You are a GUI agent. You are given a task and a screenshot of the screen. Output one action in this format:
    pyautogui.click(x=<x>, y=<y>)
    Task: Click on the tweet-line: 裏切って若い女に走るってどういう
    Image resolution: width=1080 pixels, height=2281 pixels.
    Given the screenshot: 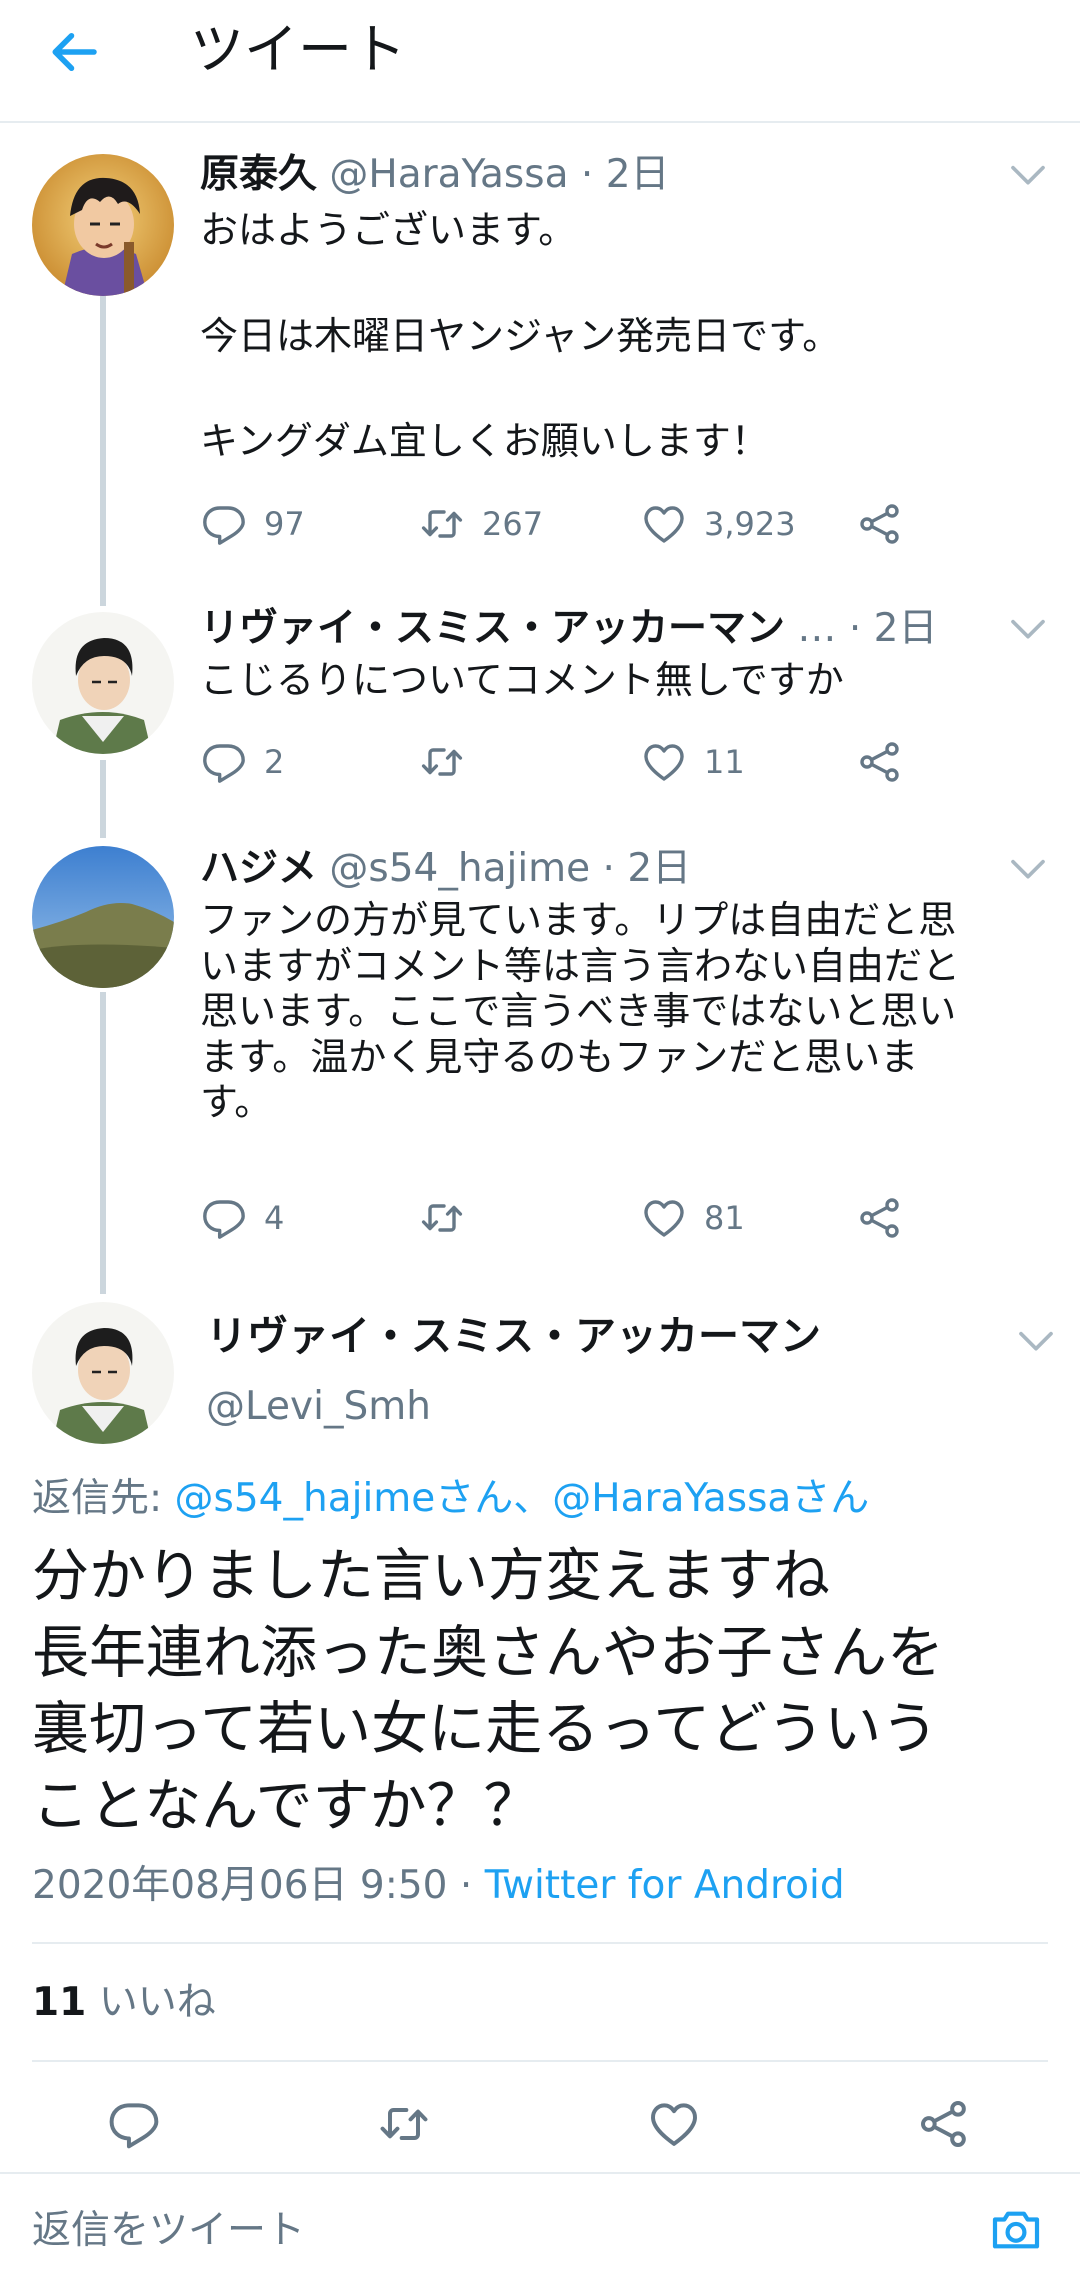 What is the action you would take?
    pyautogui.click(x=485, y=1729)
    